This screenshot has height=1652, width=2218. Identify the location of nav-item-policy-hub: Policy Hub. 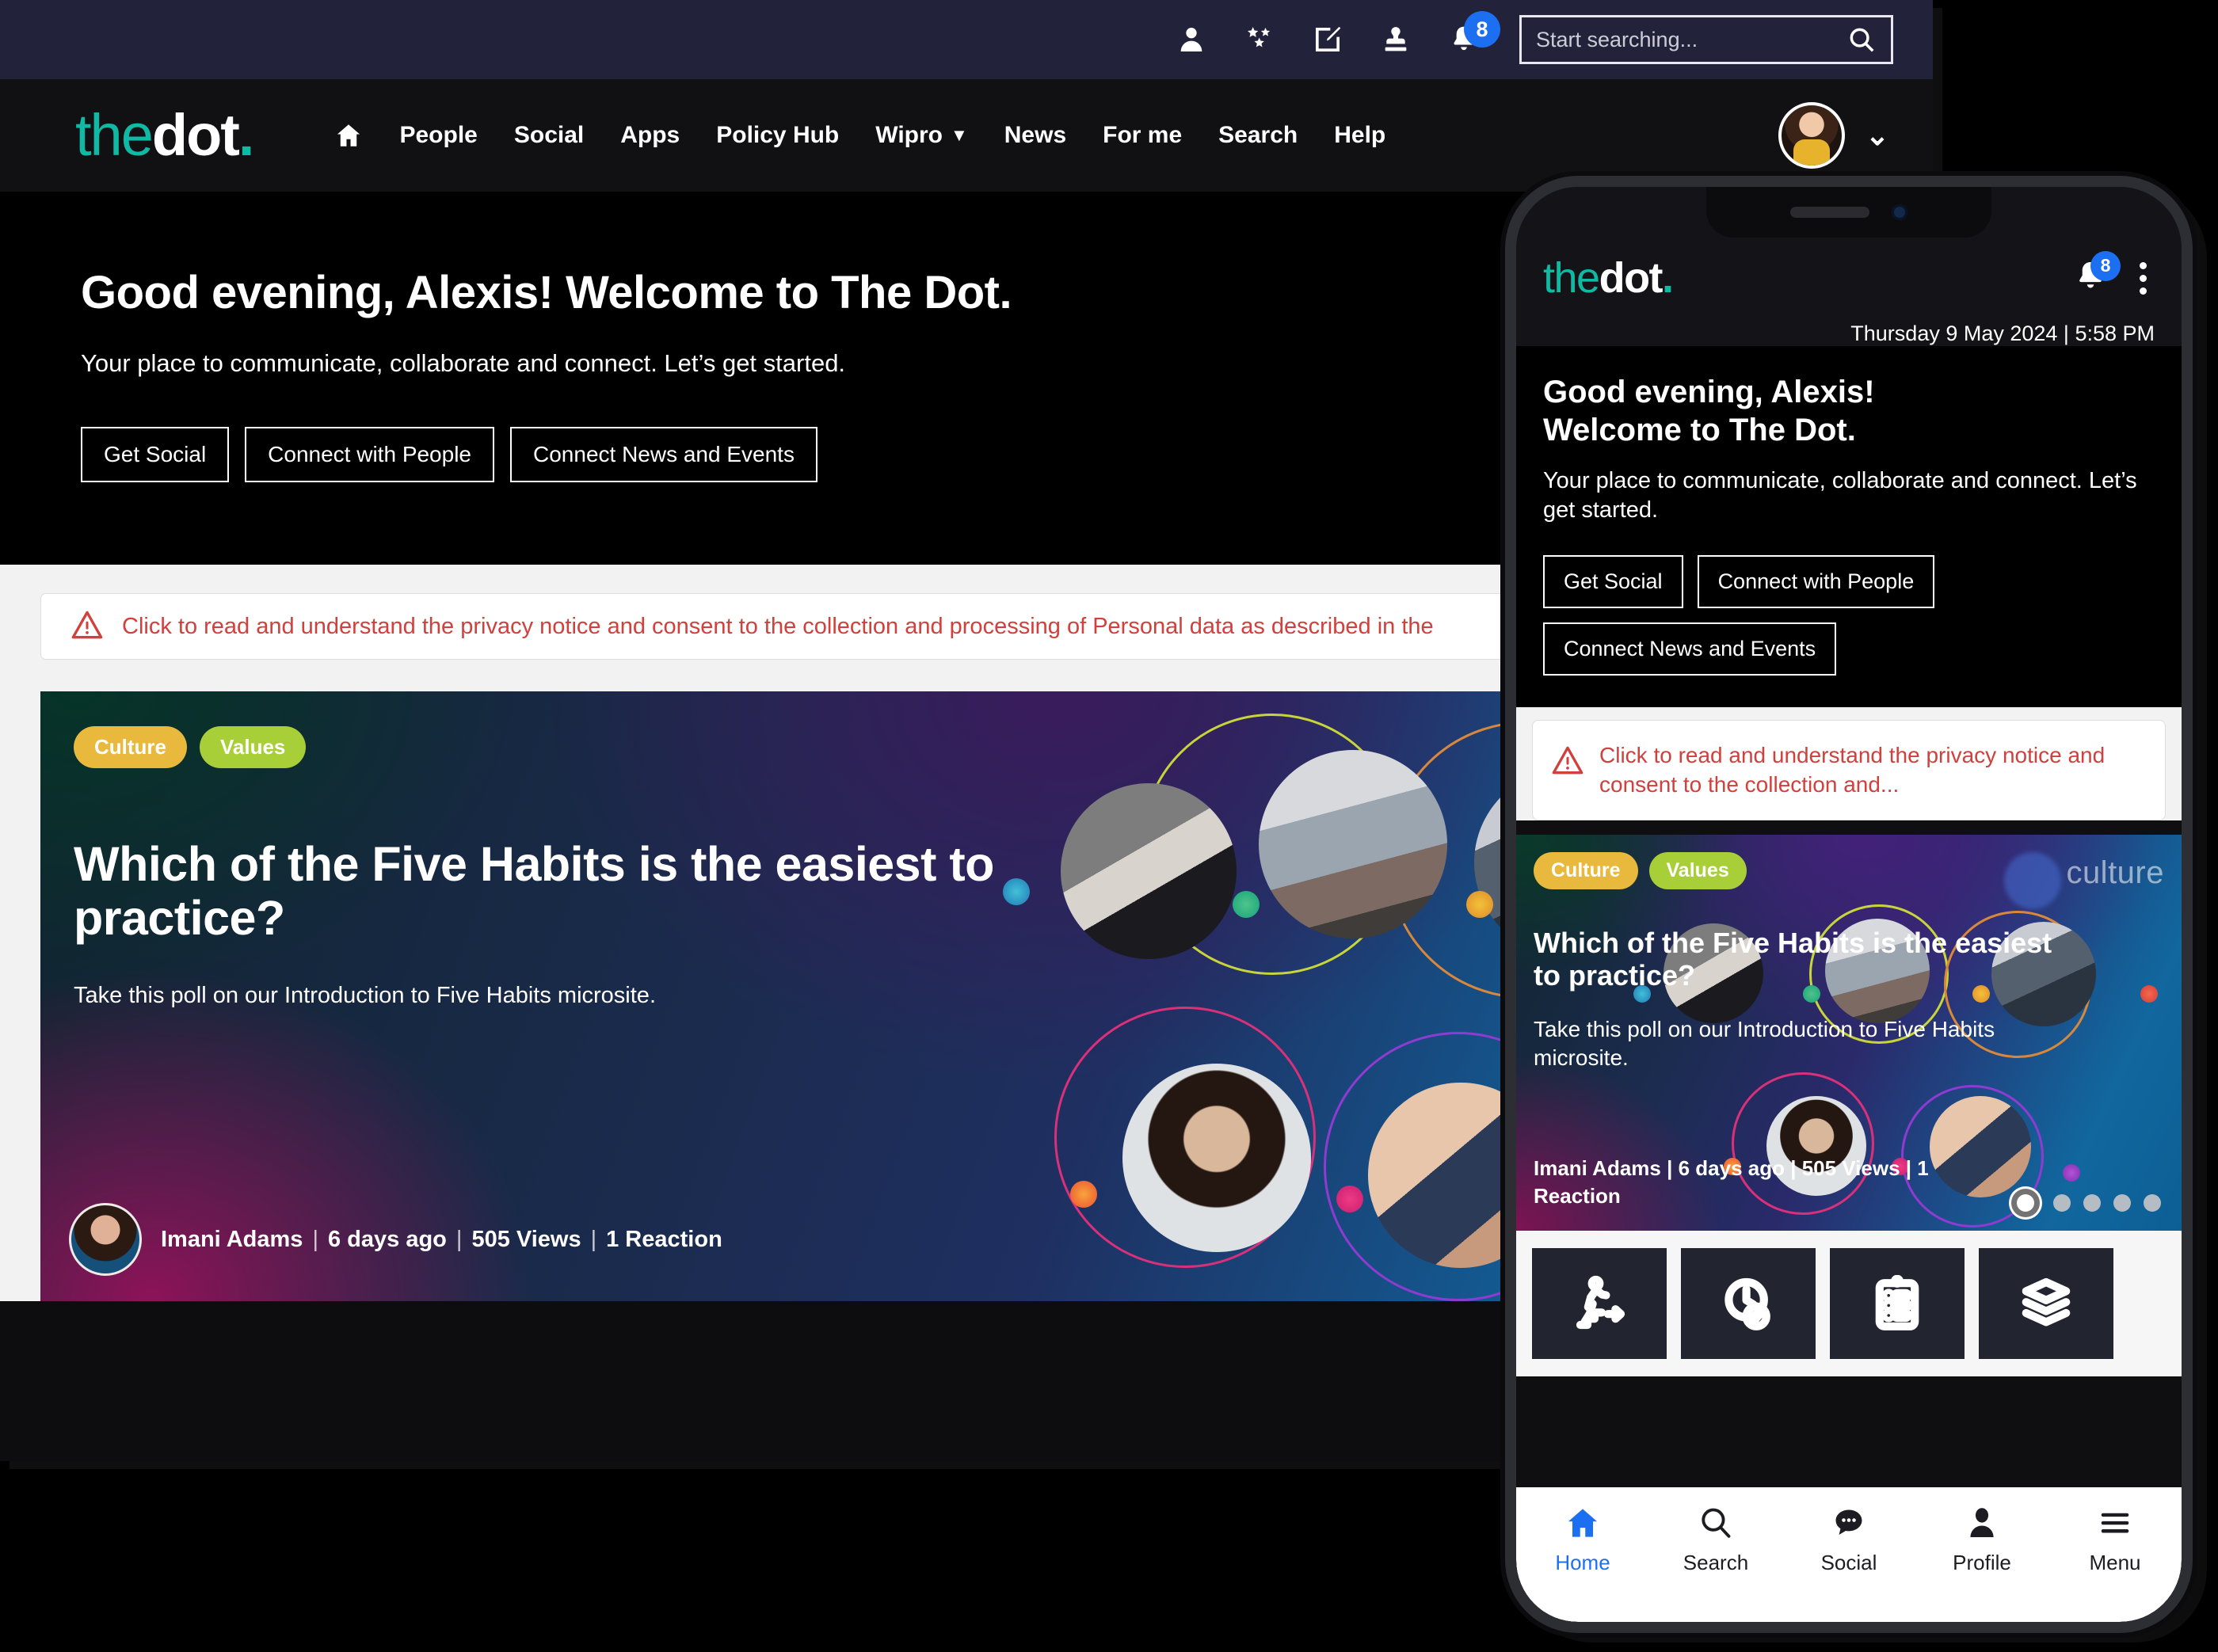
(777, 135).